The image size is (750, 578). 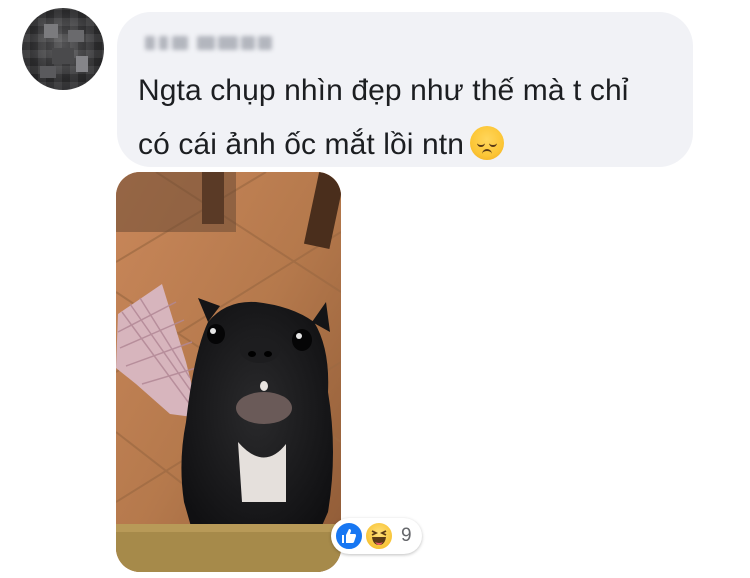 I want to click on reactions-pill: 9, so click(x=376, y=536).